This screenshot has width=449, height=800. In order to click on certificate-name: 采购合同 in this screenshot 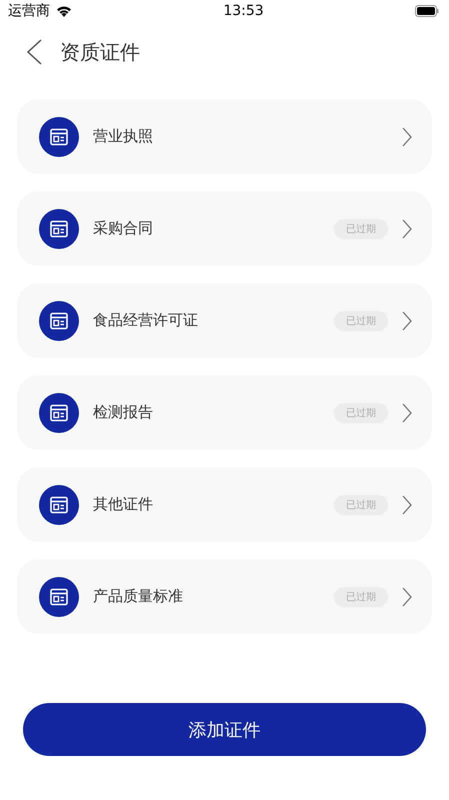, I will do `click(123, 228)`.